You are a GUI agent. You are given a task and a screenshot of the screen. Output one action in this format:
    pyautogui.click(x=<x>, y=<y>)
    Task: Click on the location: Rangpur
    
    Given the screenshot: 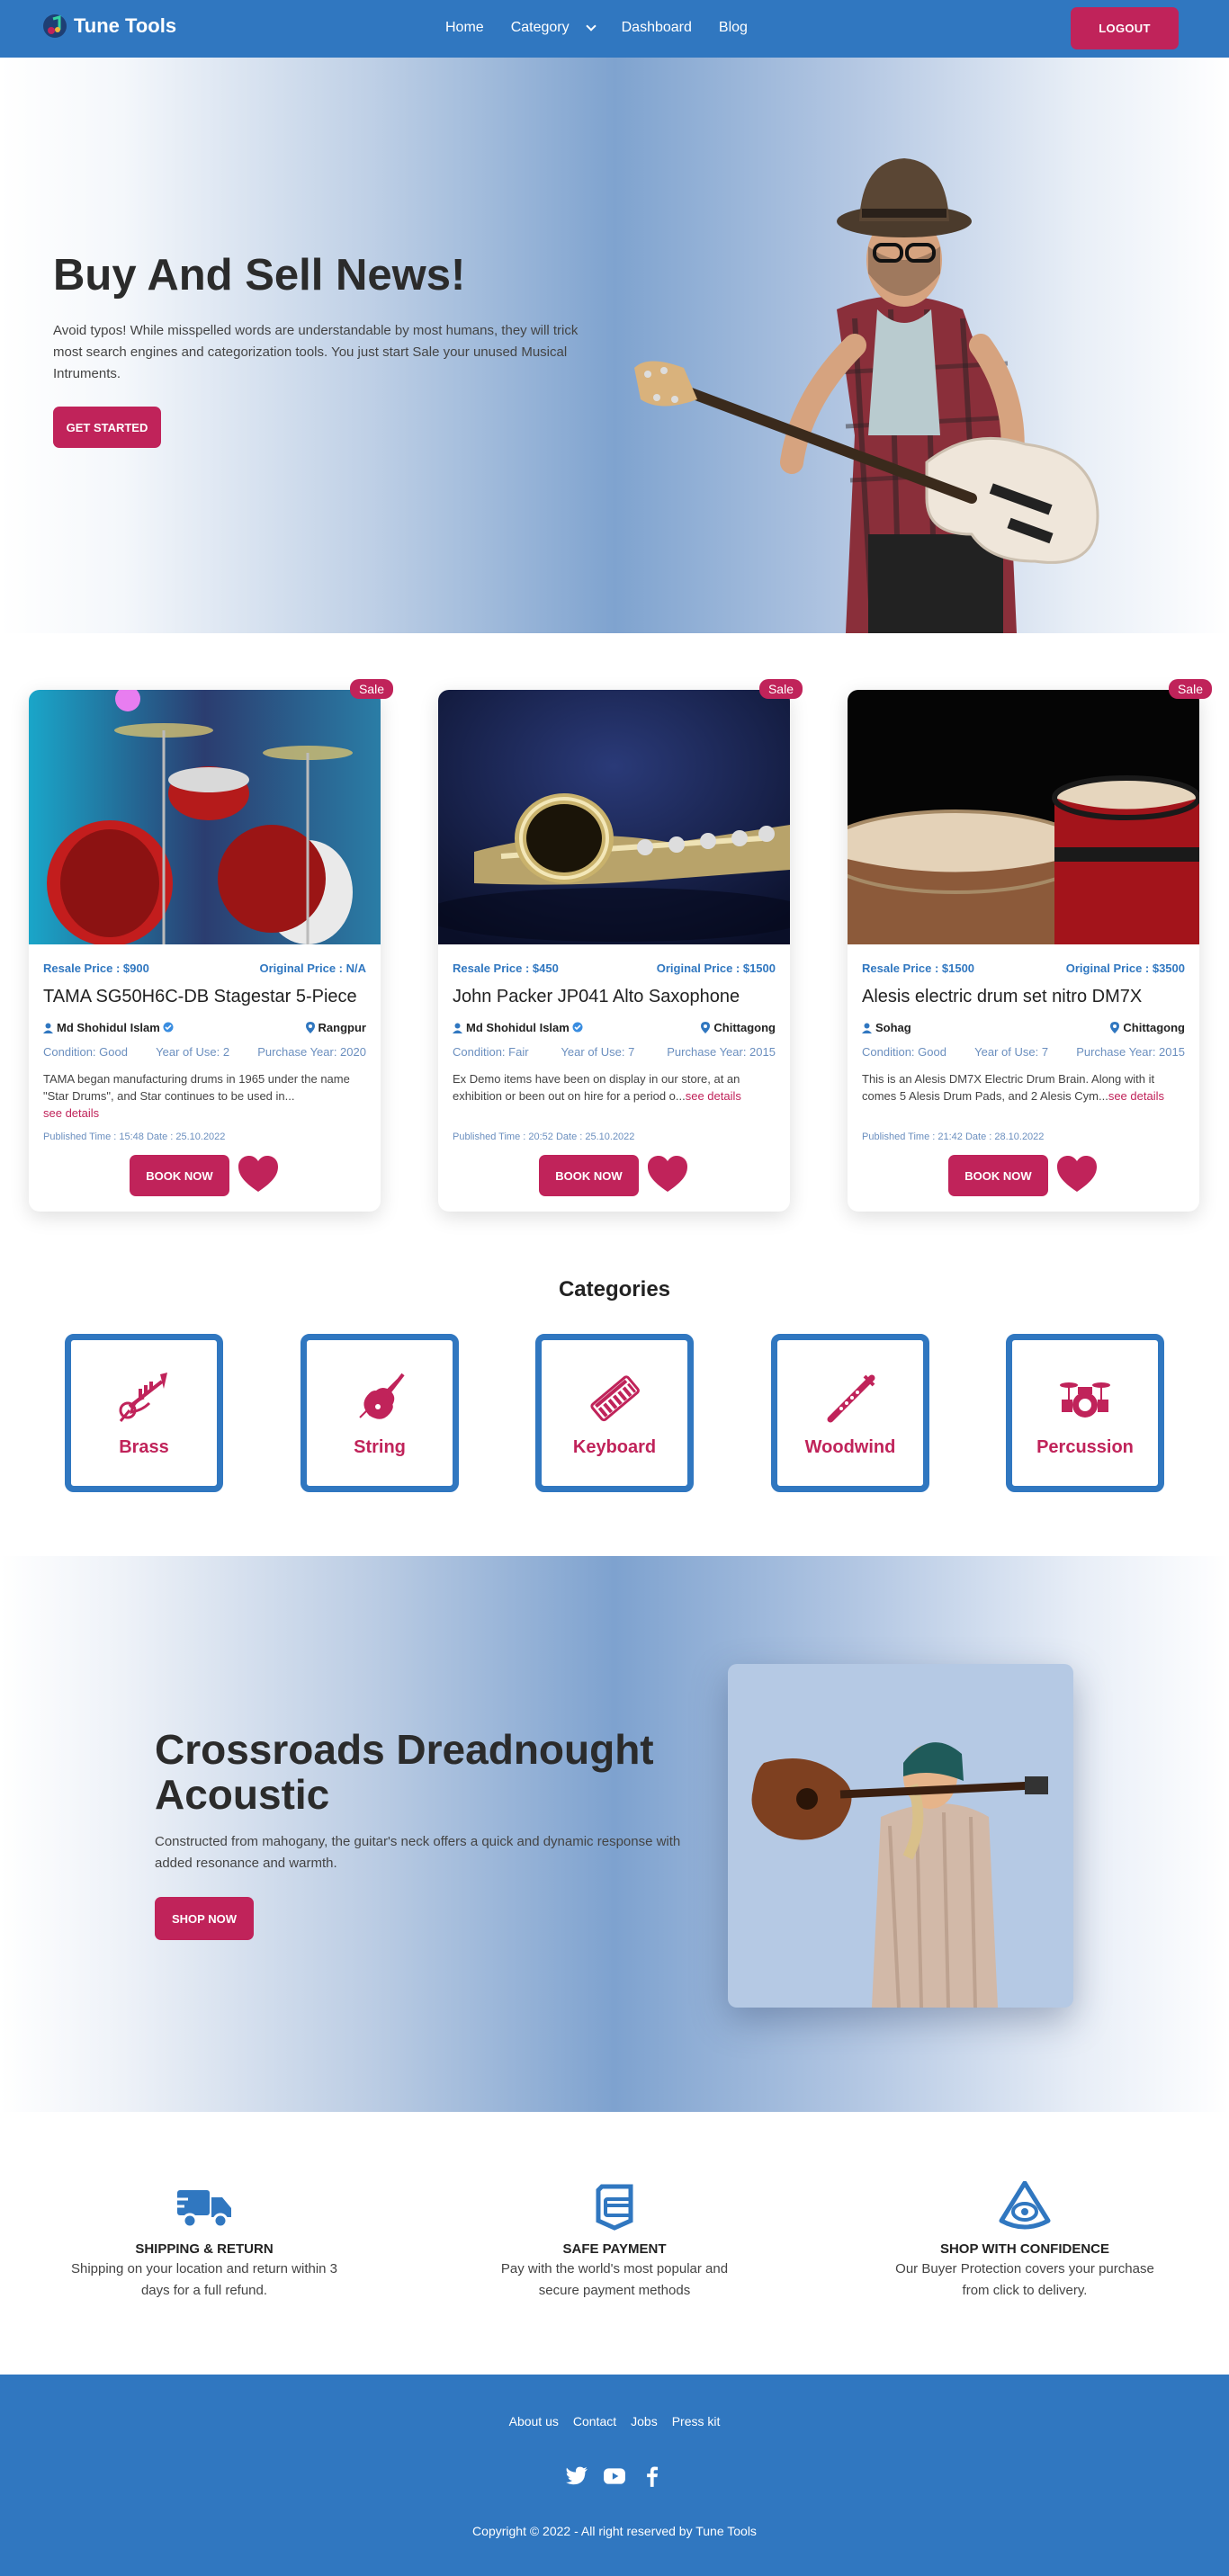 What is the action you would take?
    pyautogui.click(x=336, y=1027)
    